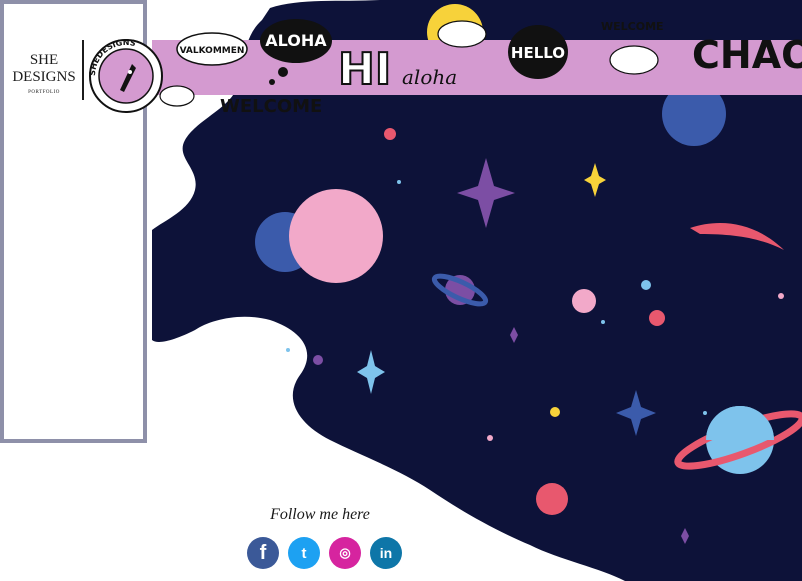  I want to click on facebook-icon: f, so click(263, 553).